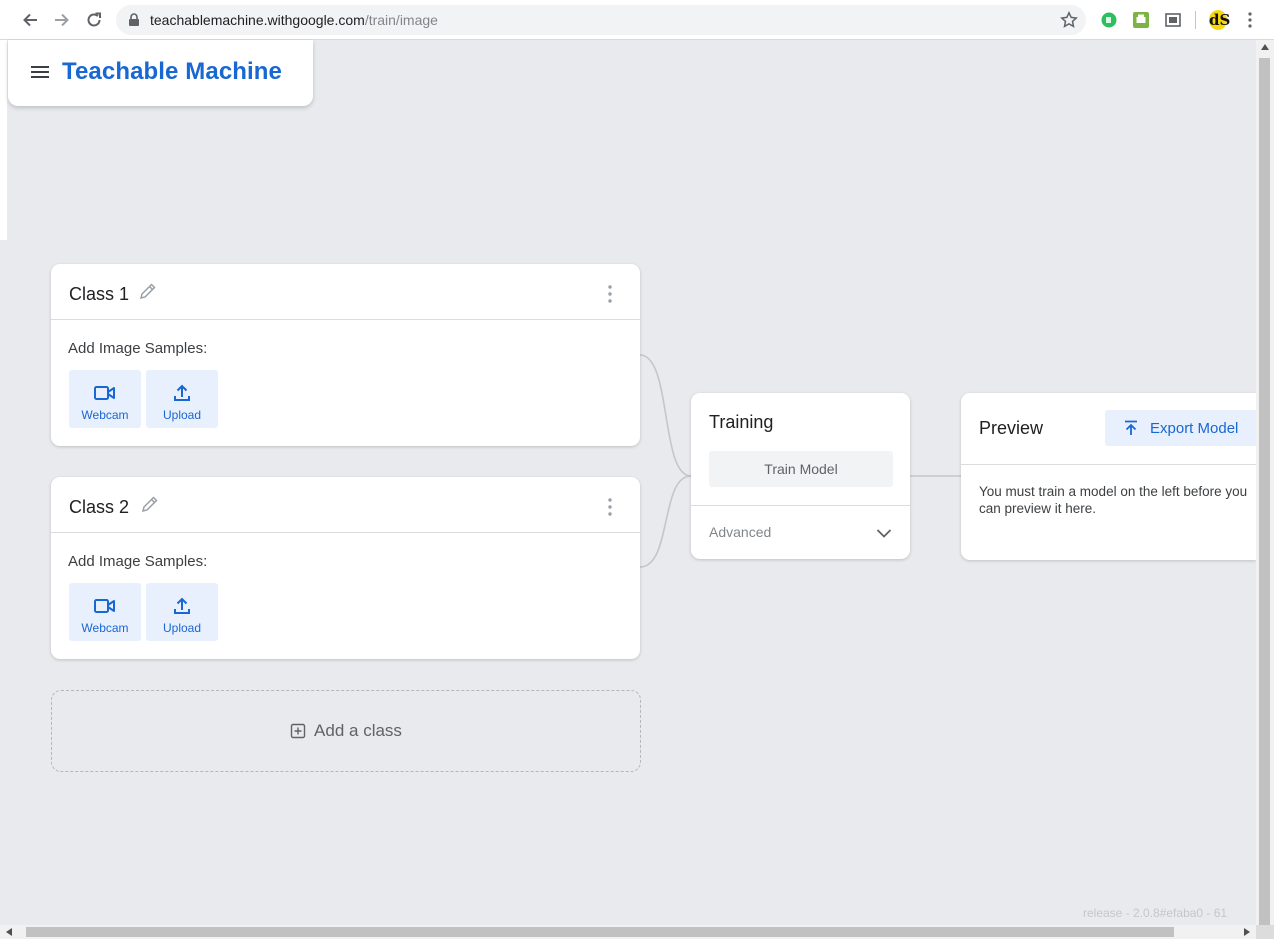  Describe the element at coordinates (172, 72) in the screenshot. I see `app-title: Teachable Machine` at that location.